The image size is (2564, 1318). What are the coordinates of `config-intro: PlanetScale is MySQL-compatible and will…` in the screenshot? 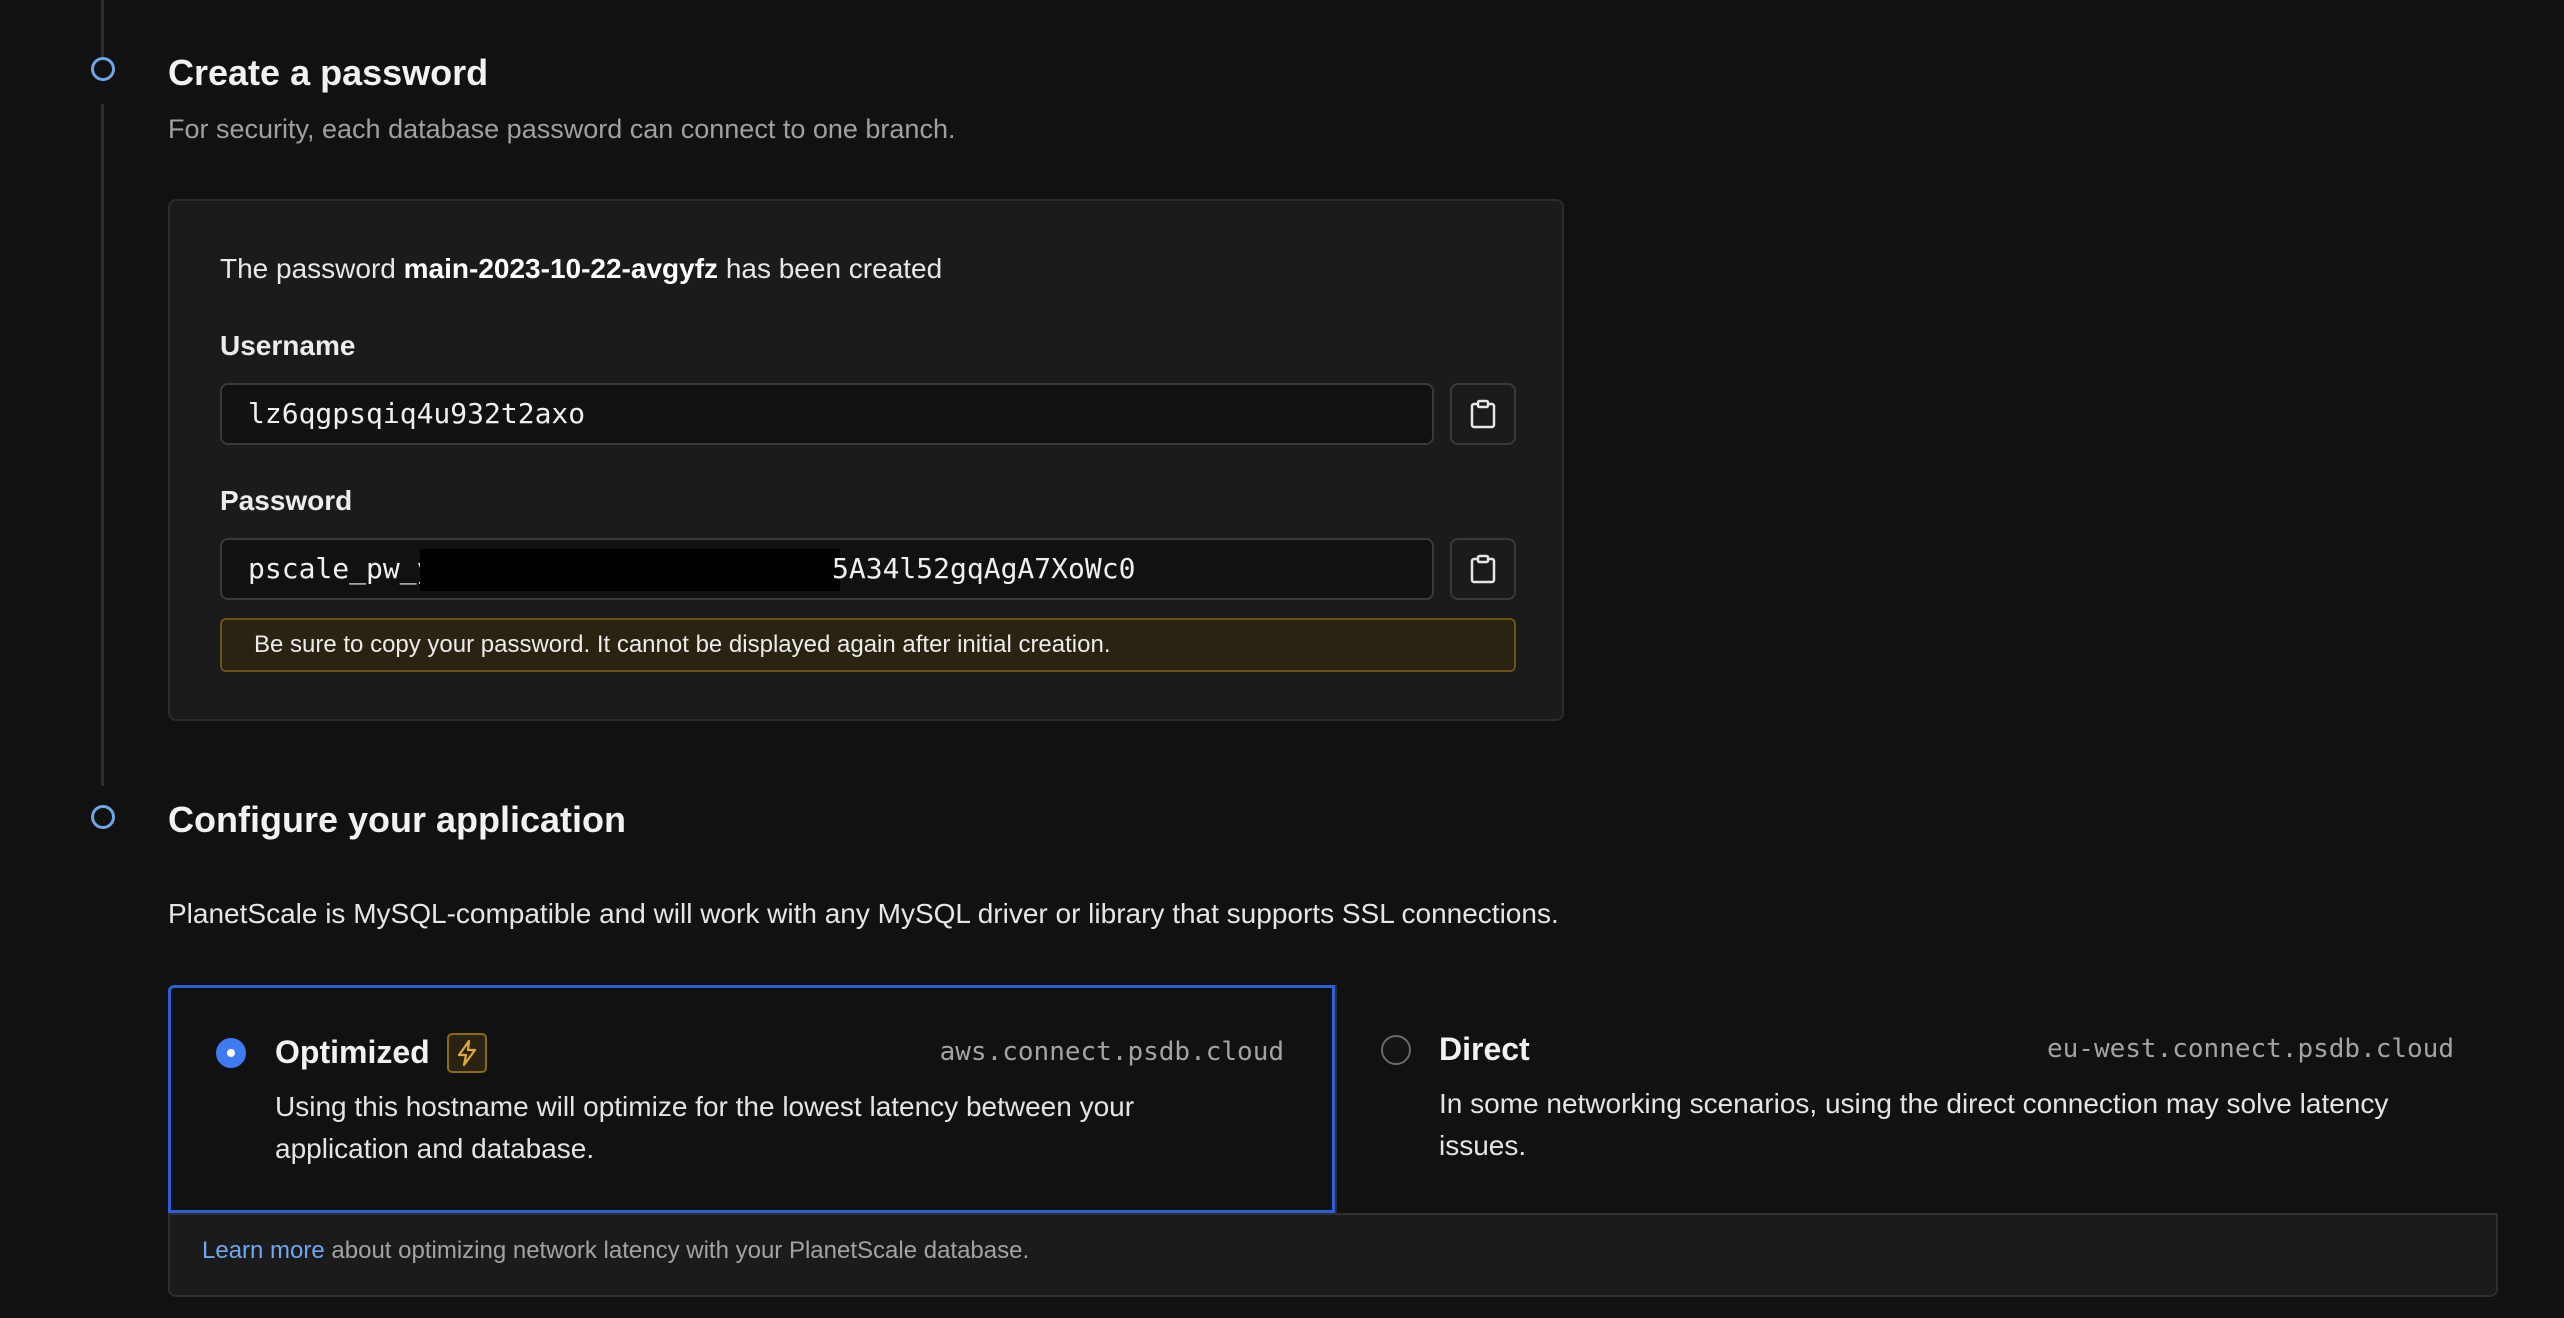 It's located at (863, 913).